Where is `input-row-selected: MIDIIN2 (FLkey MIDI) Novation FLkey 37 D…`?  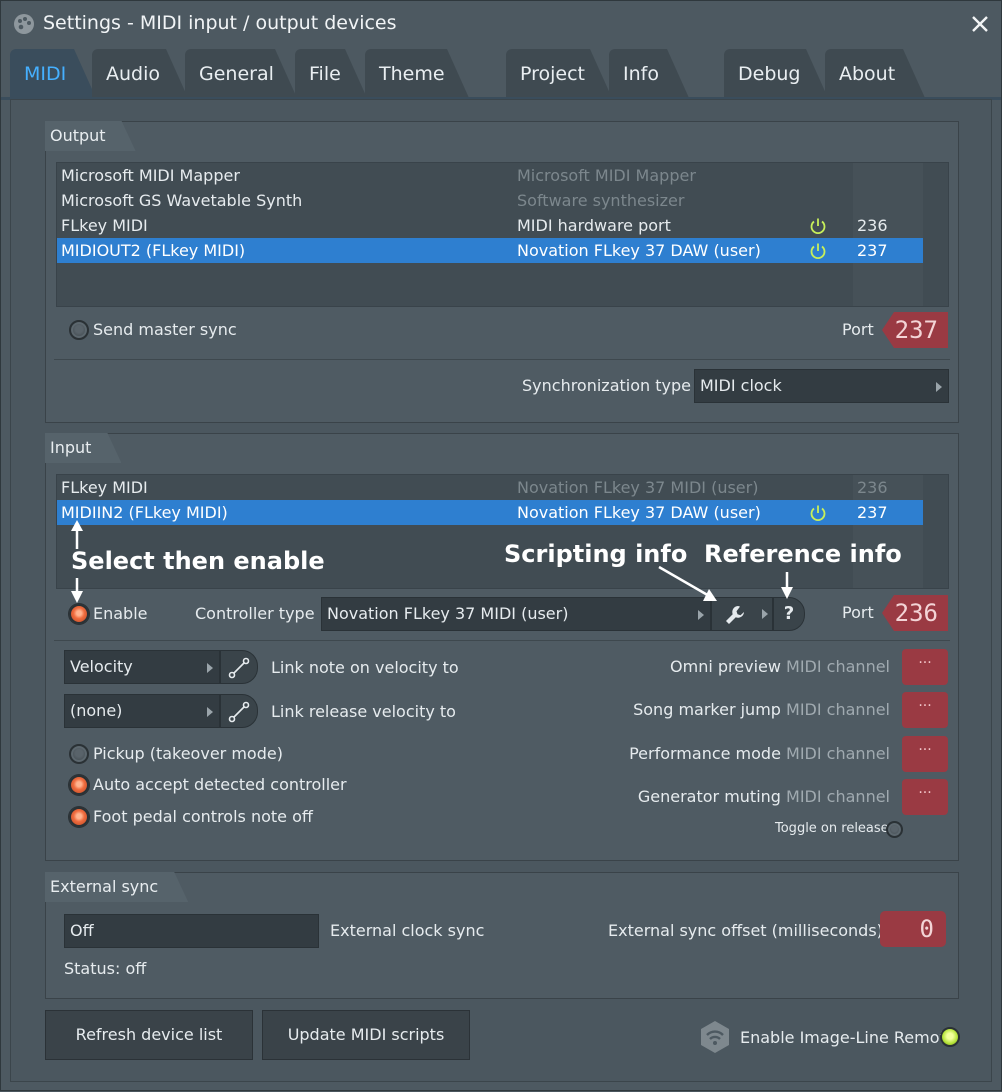
input-row-selected: MIDIIN2 (FLkey MIDI) Novation FLkey 37 D… is located at coordinates (490, 512).